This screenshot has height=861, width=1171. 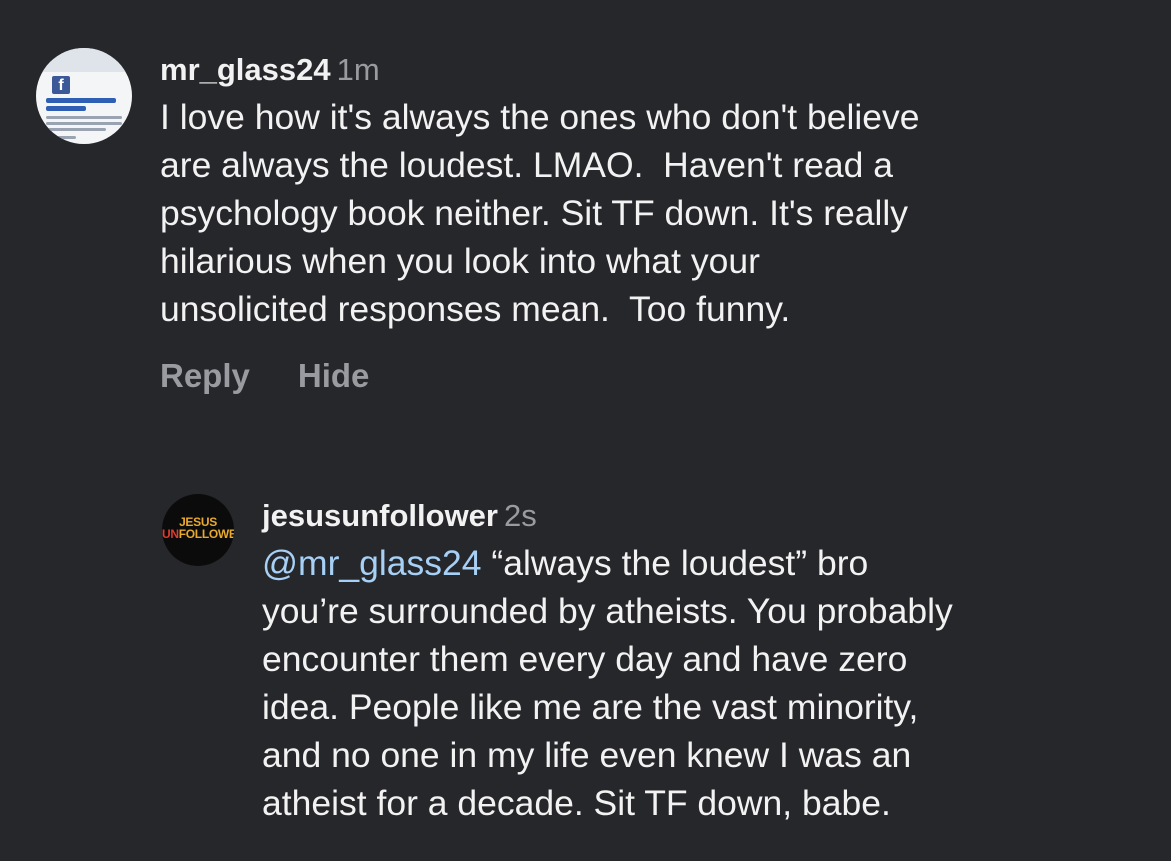 What do you see at coordinates (372, 563) in the screenshot?
I see `mention-link: @mr_glass24` at bounding box center [372, 563].